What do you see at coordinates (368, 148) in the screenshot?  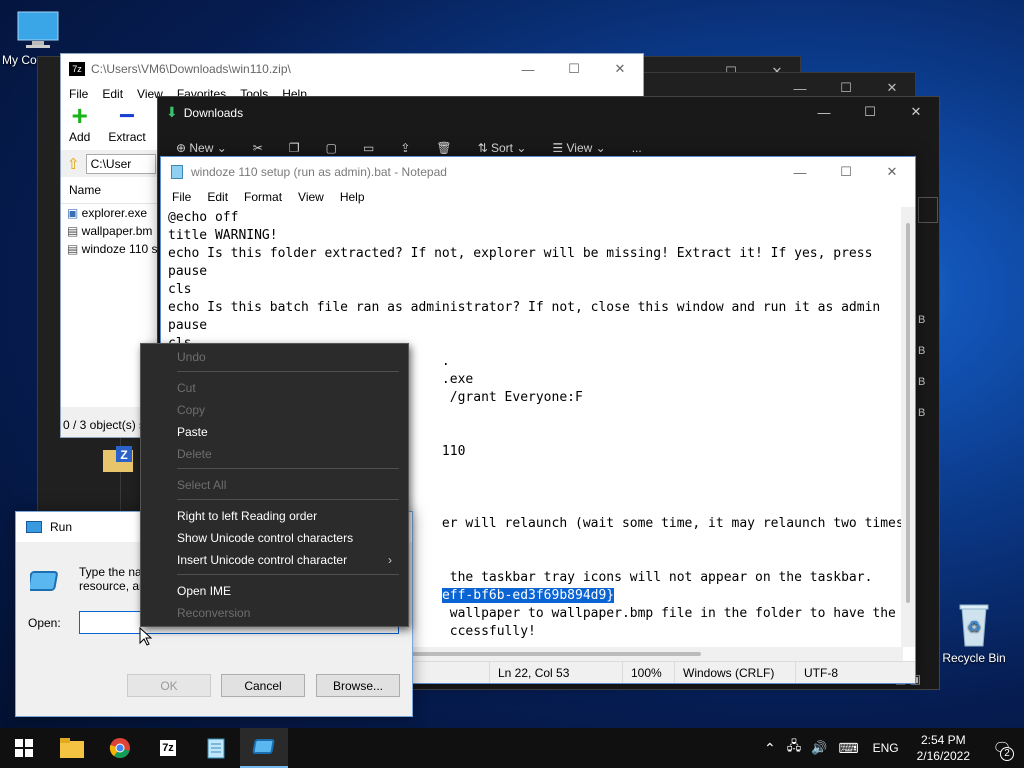 I see `rename-icon: ▭` at bounding box center [368, 148].